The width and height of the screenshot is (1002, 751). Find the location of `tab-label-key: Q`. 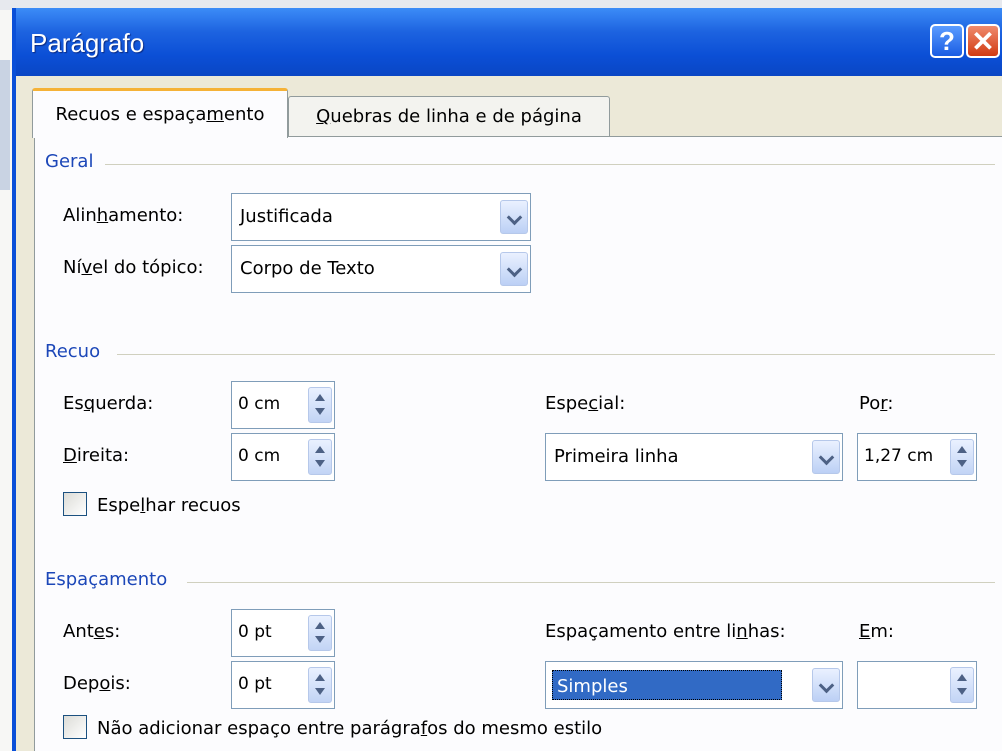

tab-label-key: Q is located at coordinates (323, 116).